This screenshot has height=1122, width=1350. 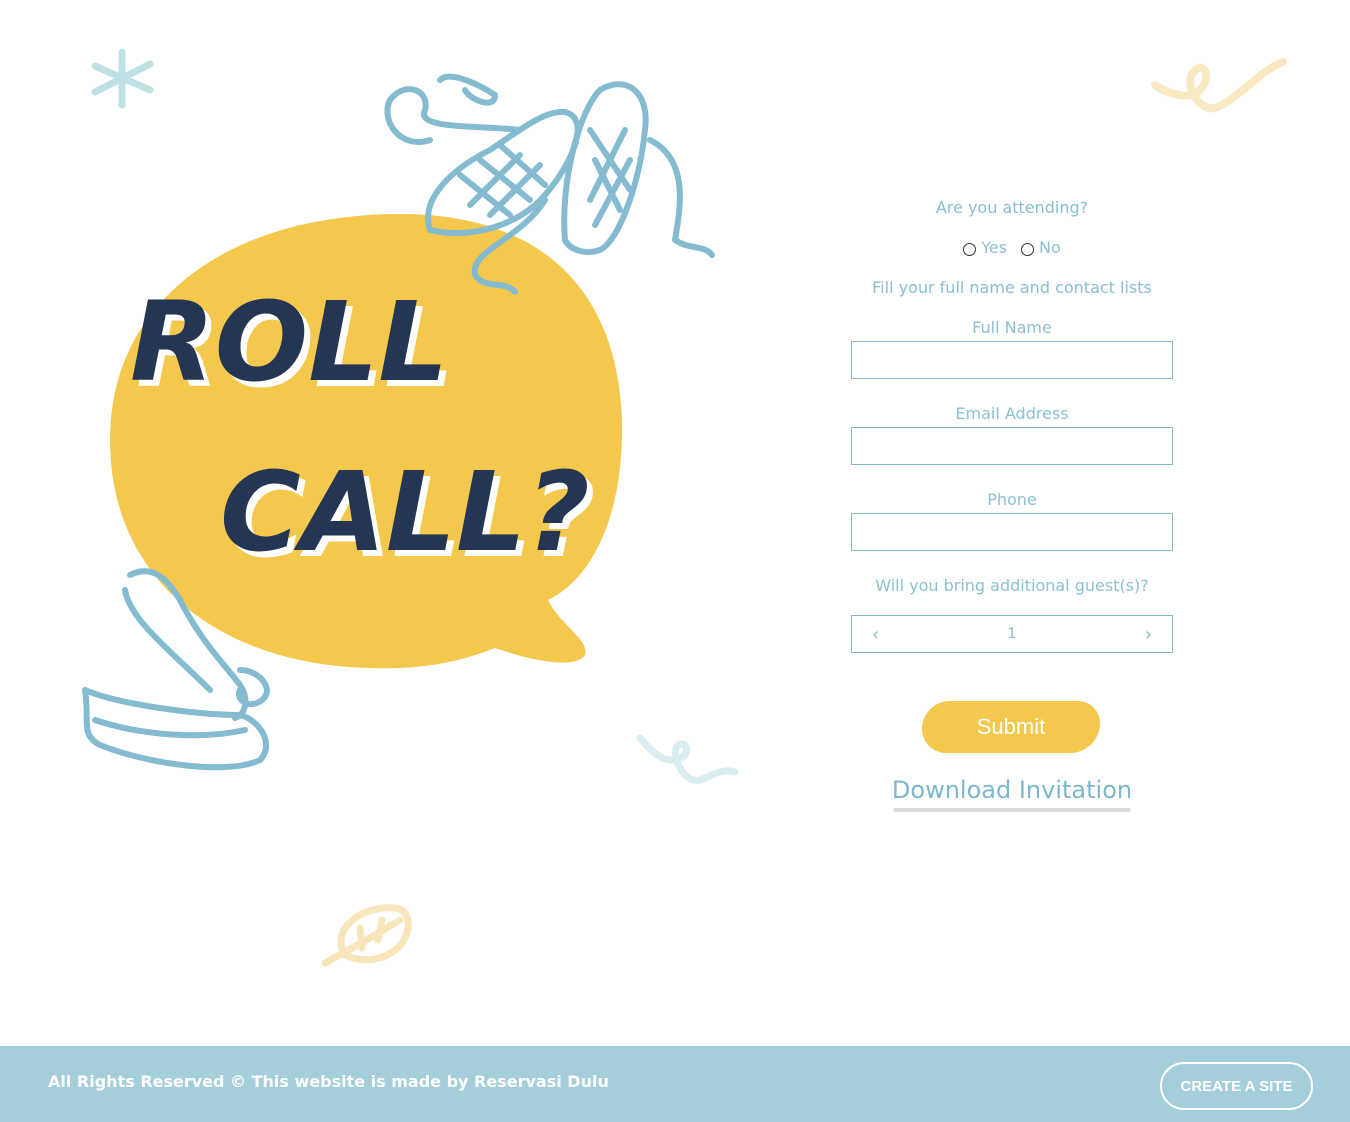 I want to click on leaf-icon, so click(x=366, y=935).